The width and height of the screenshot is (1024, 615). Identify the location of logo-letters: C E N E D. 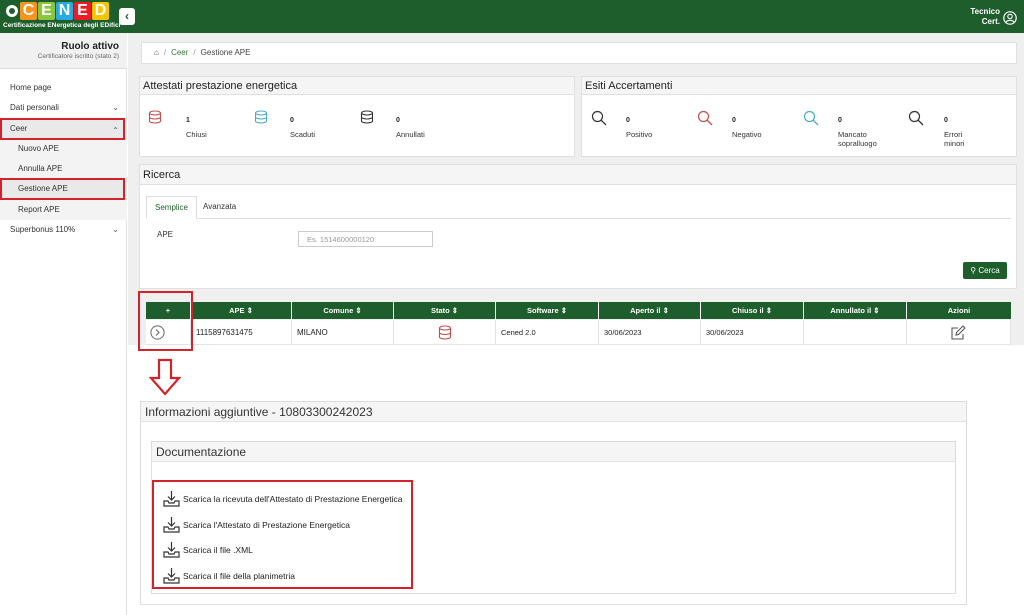
(64, 11).